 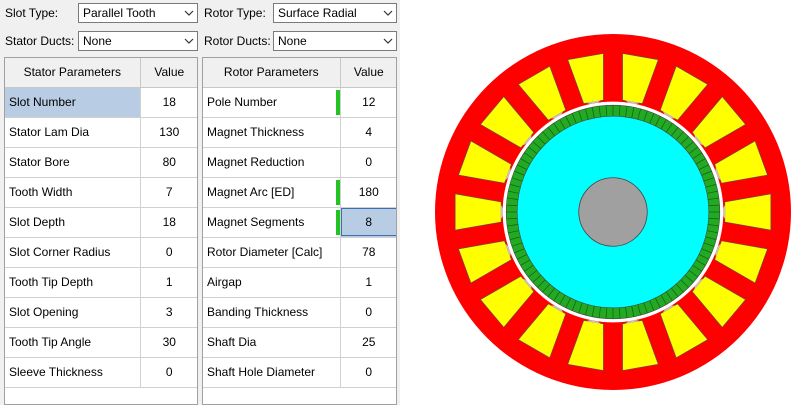 I want to click on table-row: Stator Bore 80, so click(x=101, y=162).